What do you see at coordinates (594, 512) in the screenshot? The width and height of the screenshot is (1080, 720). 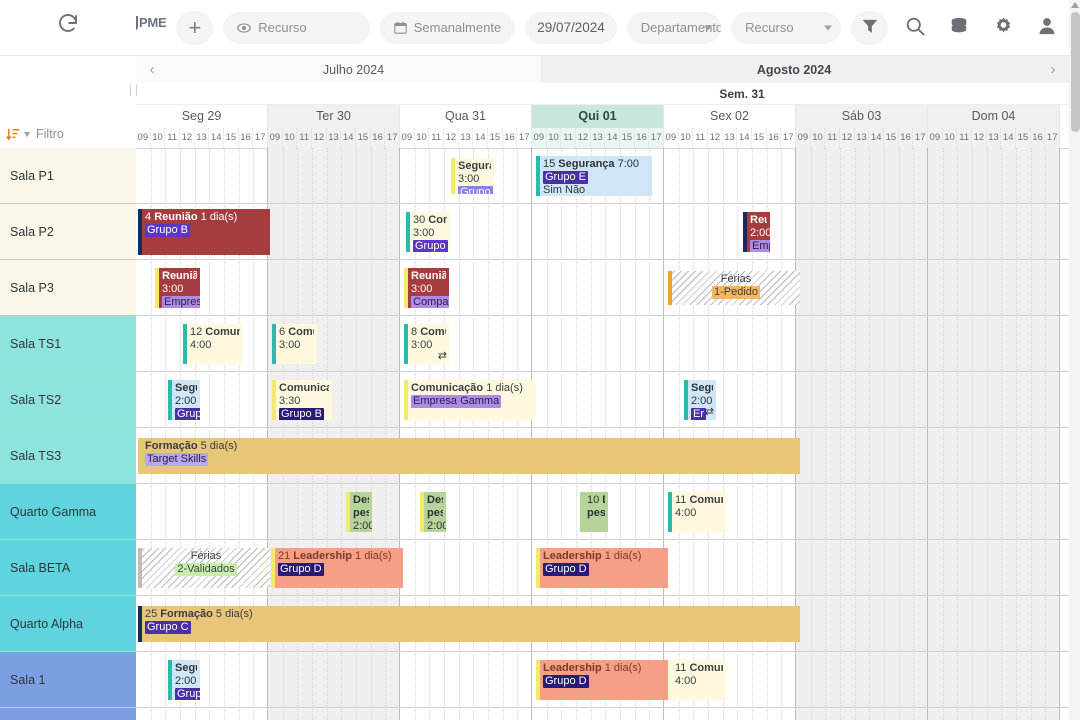 I see `calendar-event: 10 Desepess` at bounding box center [594, 512].